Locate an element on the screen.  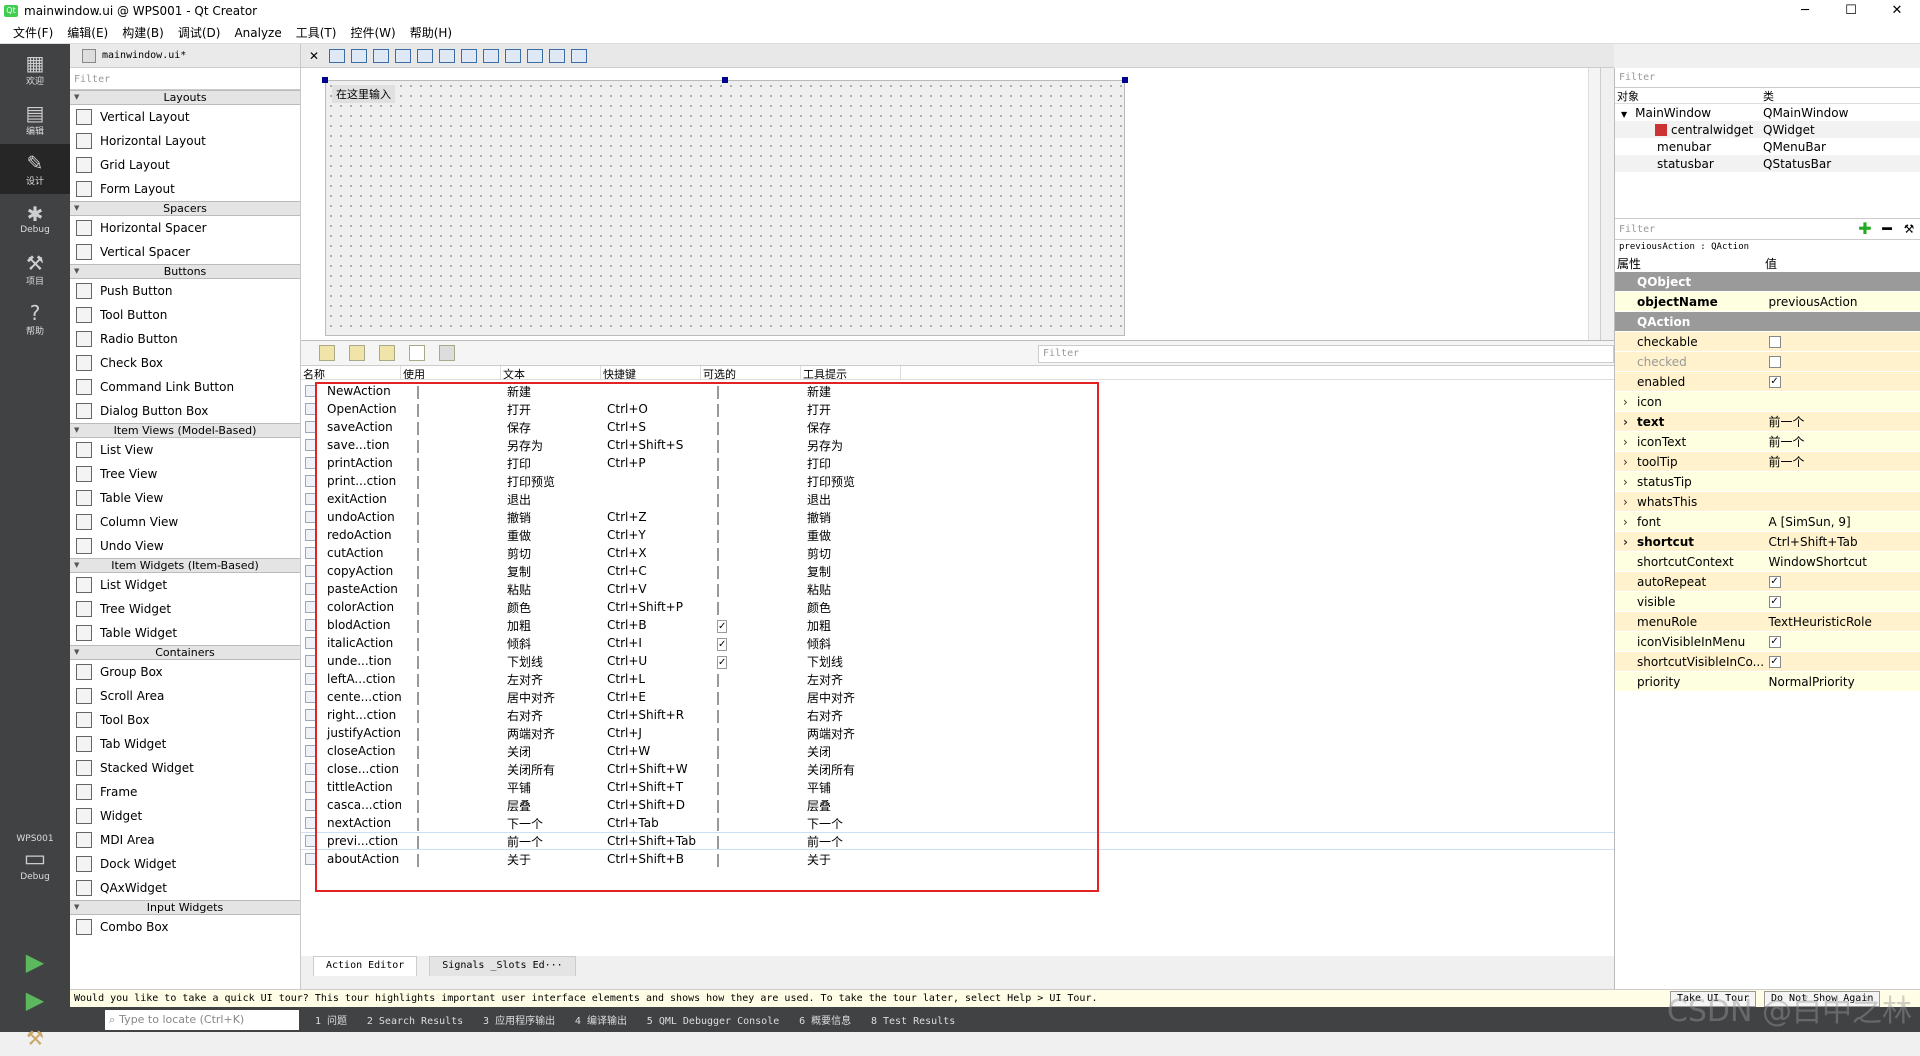
widget-item: Command Link Button is located at coordinates (185, 387).